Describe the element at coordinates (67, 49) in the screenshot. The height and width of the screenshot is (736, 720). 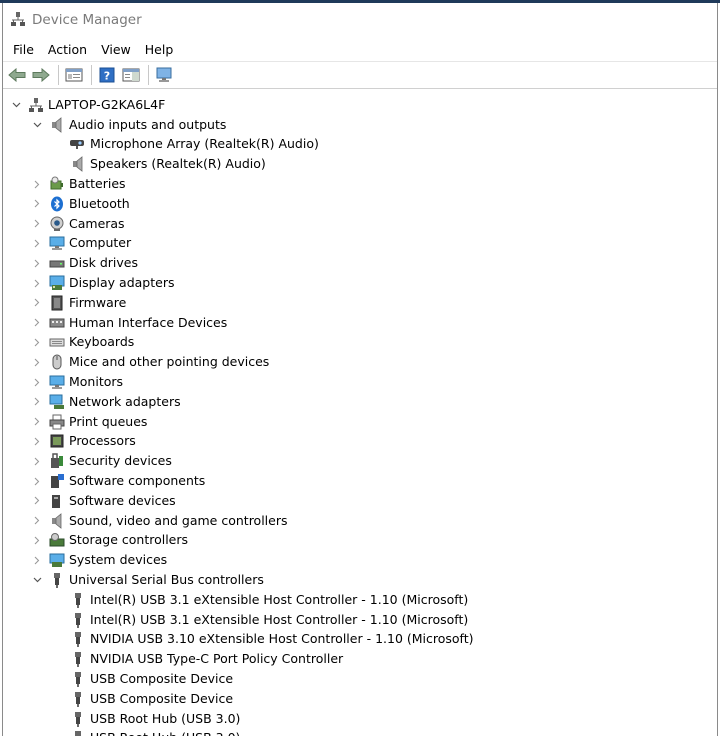
I see `menu-action: Action` at that location.